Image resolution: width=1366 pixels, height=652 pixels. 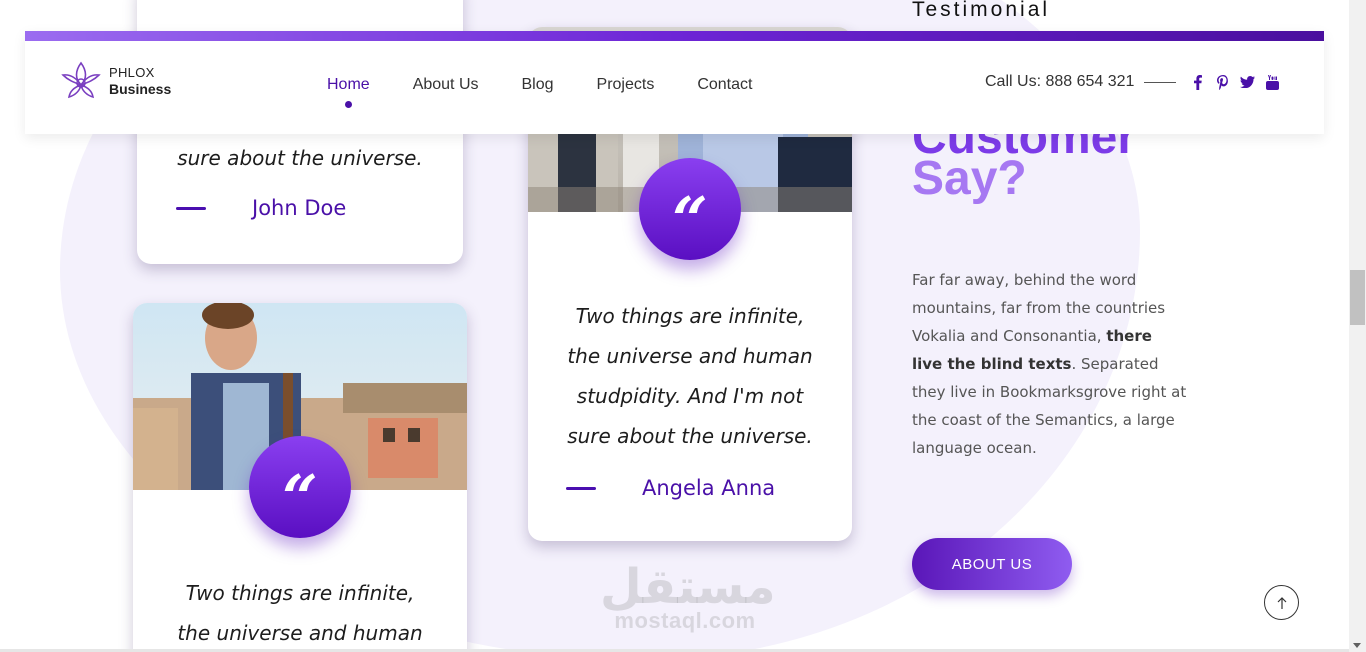 What do you see at coordinates (299, 208) in the screenshot?
I see `card-1-author-name: John Doe` at bounding box center [299, 208].